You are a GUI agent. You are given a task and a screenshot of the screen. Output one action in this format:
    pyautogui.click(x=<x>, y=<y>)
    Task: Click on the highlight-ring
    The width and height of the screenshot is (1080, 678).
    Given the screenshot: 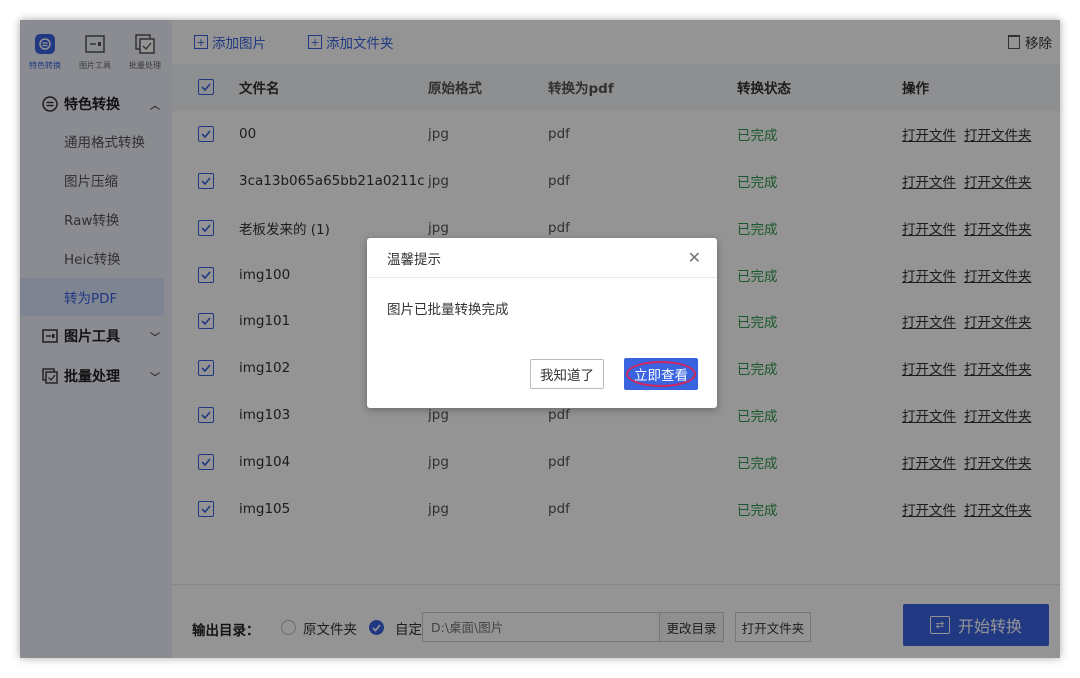 What is the action you would take?
    pyautogui.click(x=661, y=374)
    